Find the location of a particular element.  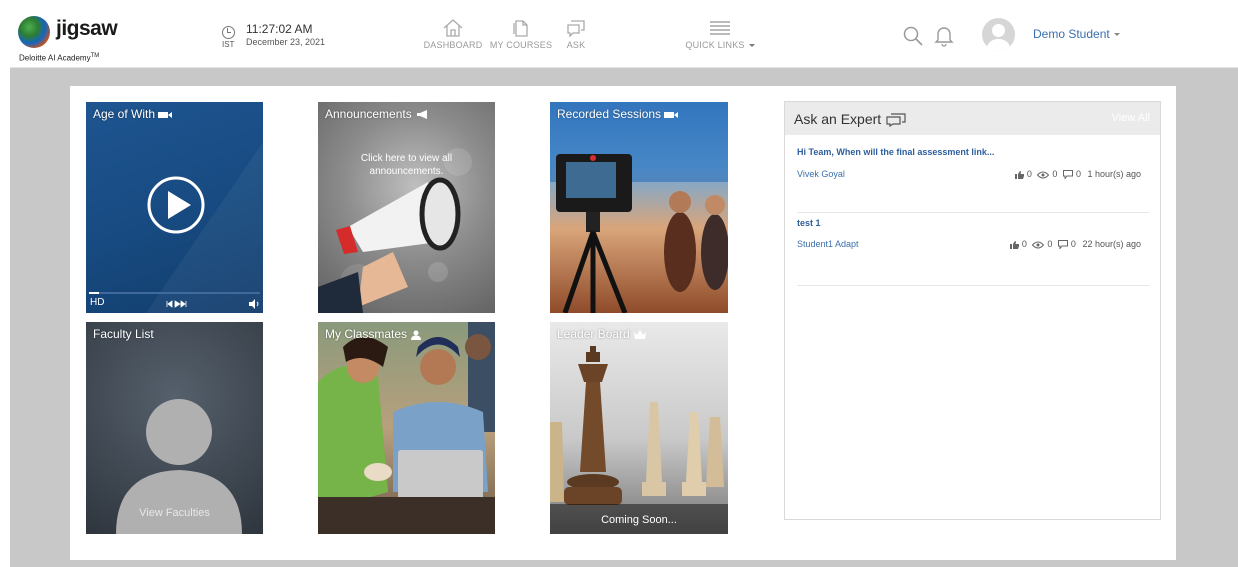

crown-icon is located at coordinates (639, 335).